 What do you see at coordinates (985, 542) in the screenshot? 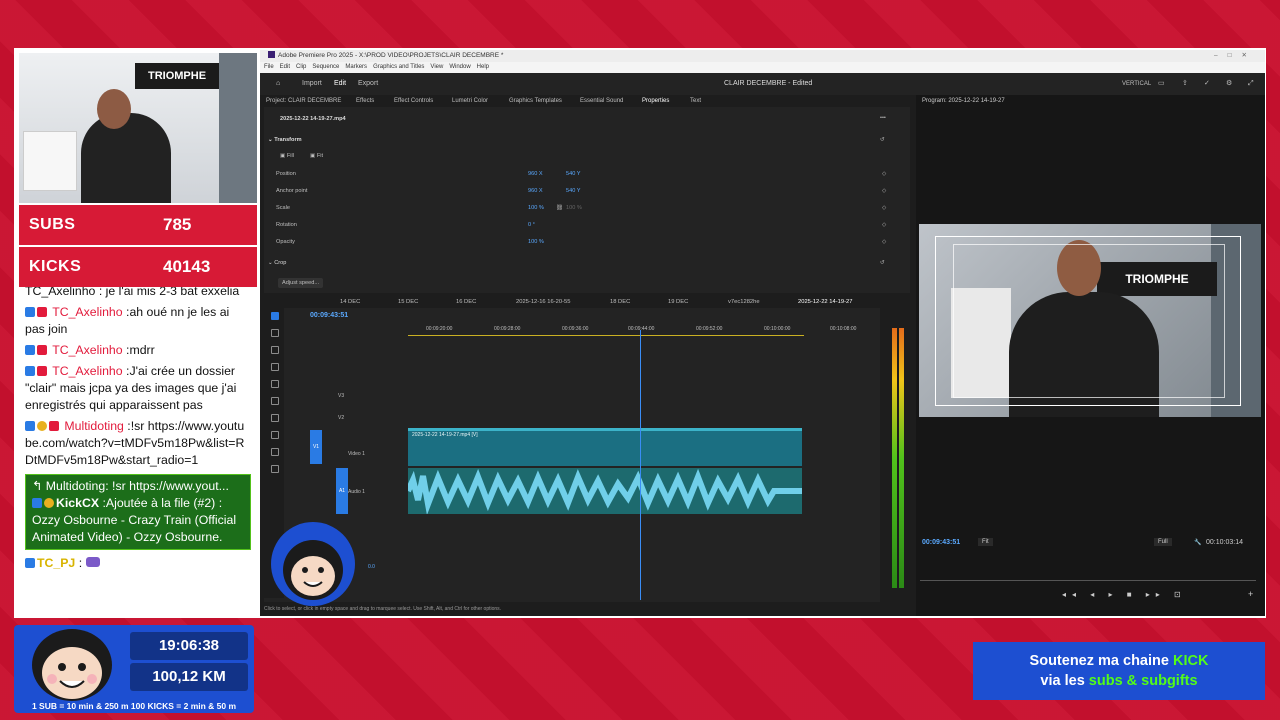
I see `zoom-select: Fit` at bounding box center [985, 542].